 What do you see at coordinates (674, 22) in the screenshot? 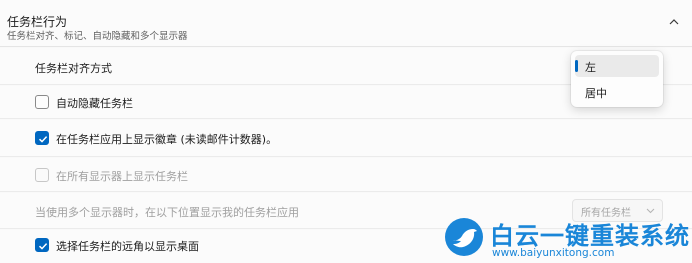
I see `chevron-up-icon` at bounding box center [674, 22].